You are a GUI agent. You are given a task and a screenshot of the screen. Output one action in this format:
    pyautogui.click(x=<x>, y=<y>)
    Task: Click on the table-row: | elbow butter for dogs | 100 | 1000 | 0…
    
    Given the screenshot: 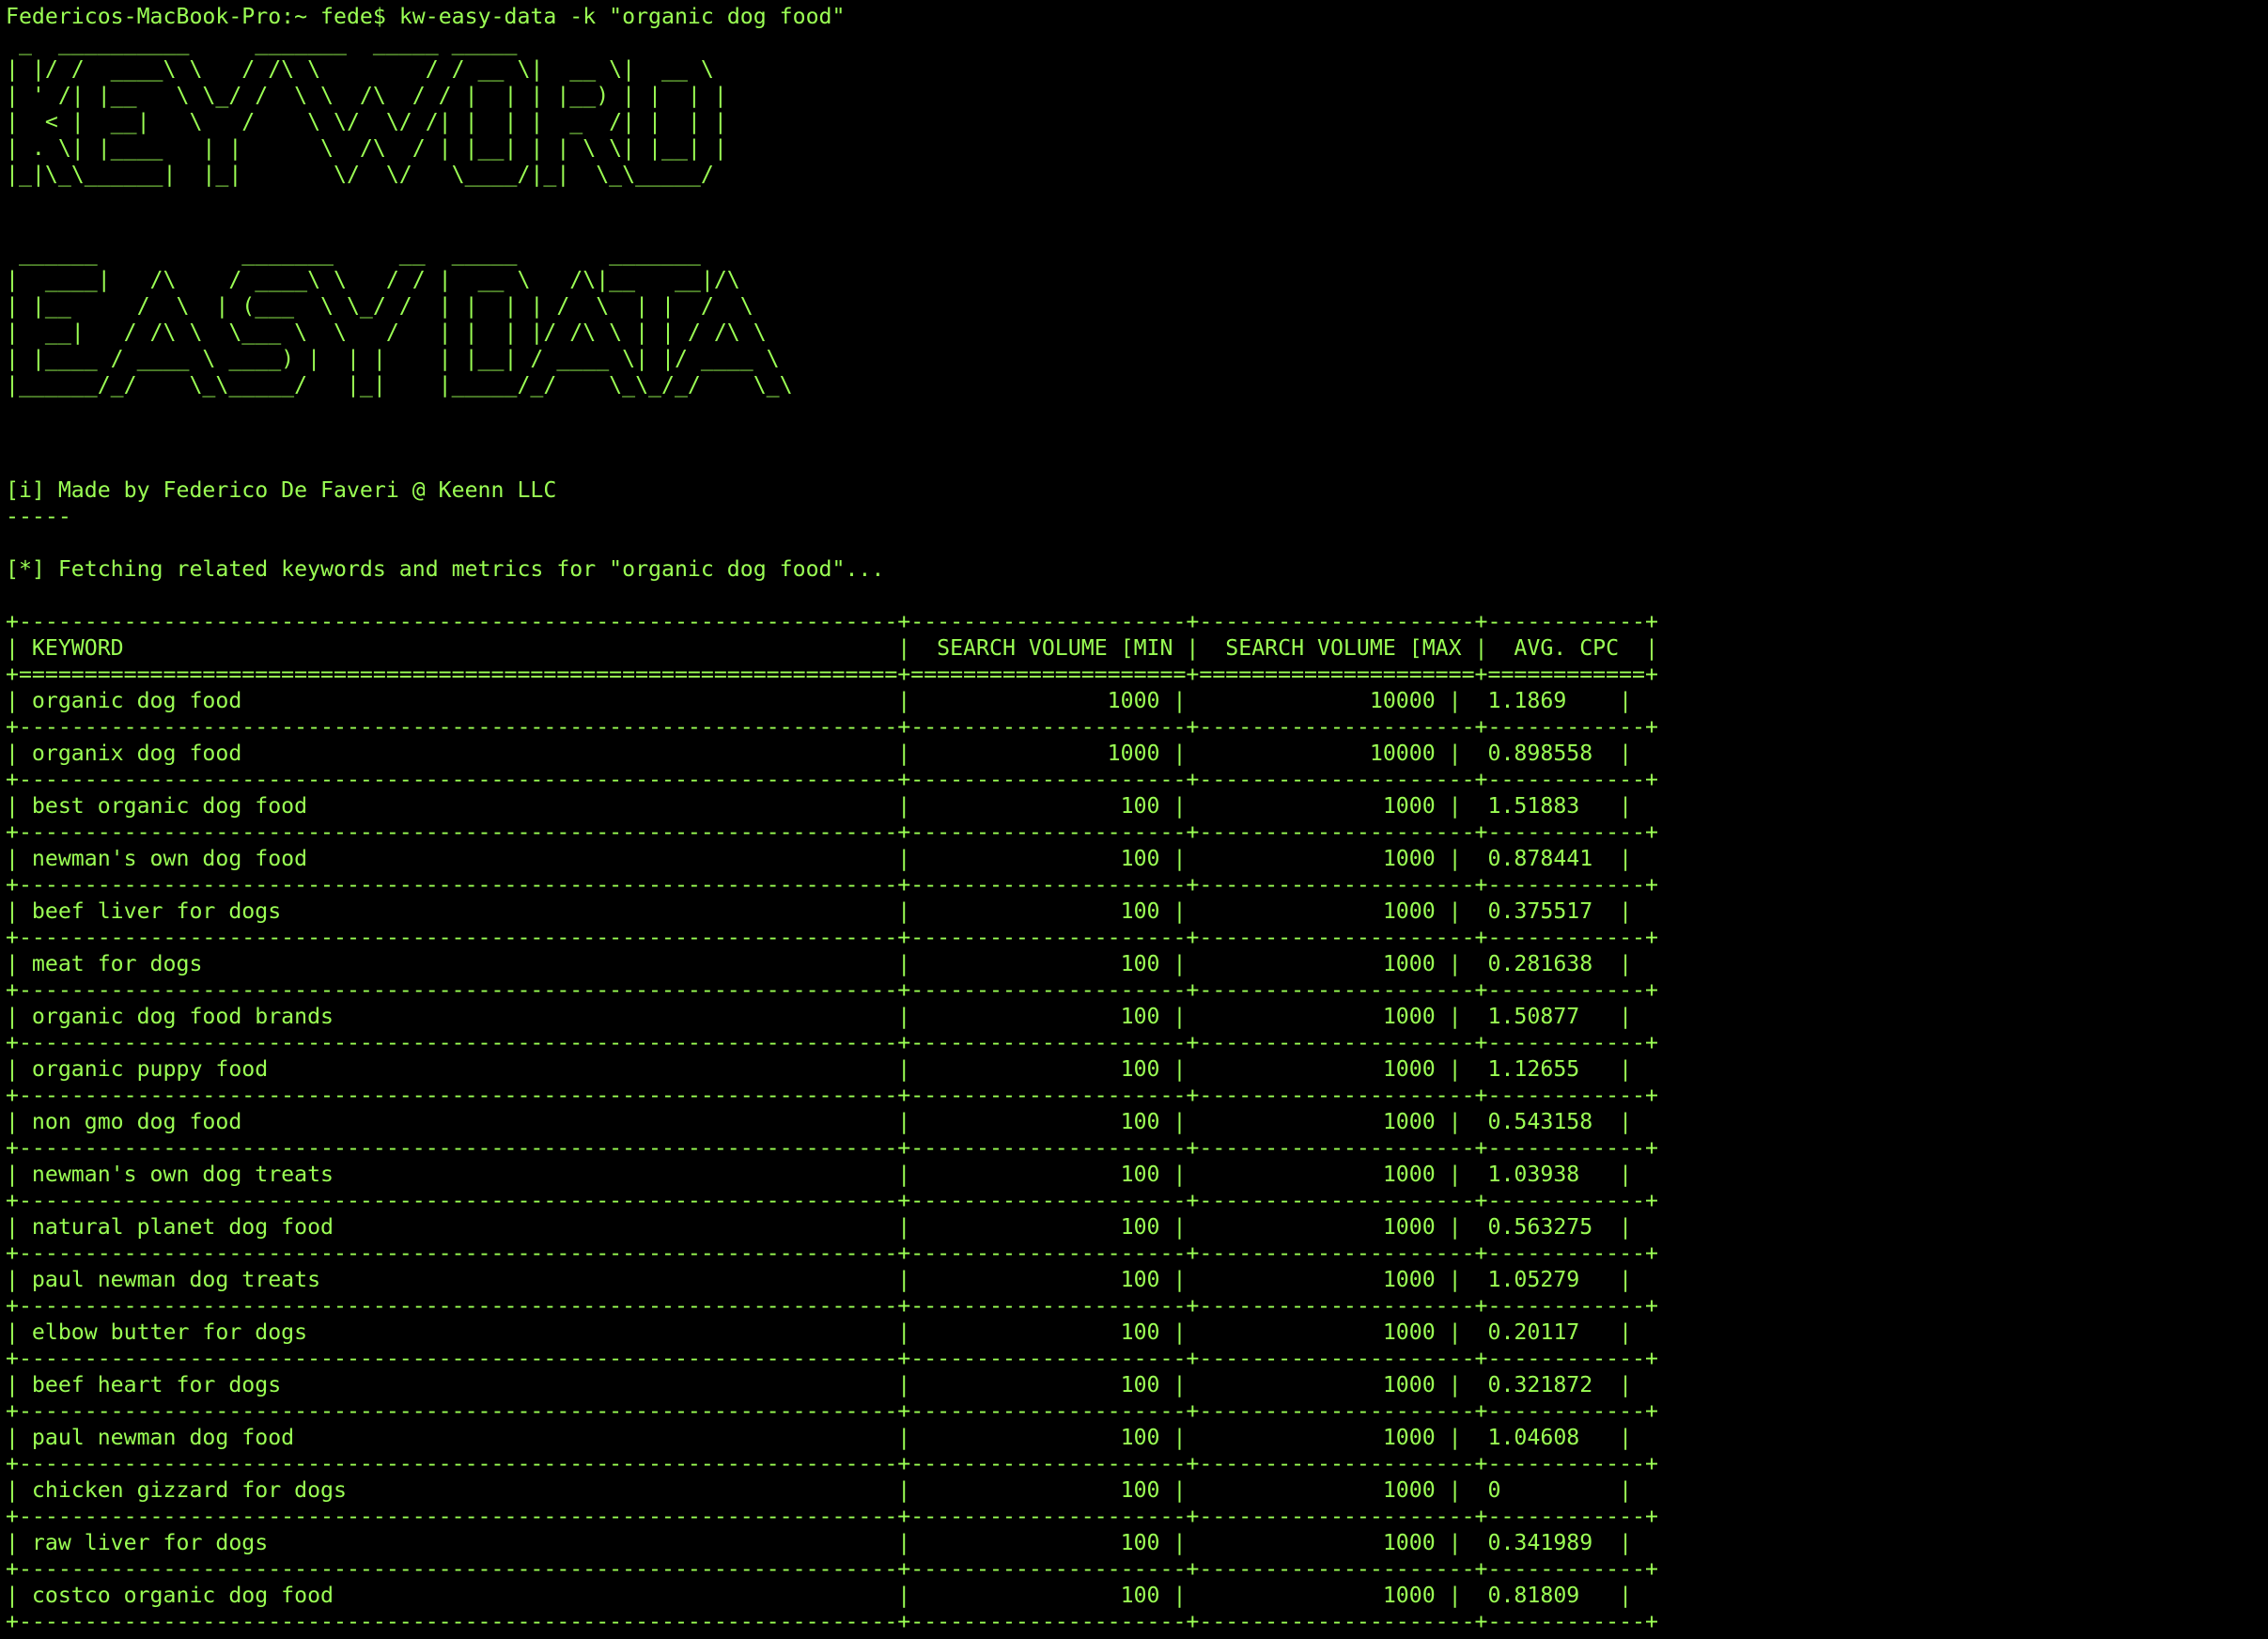 What is the action you would take?
    pyautogui.click(x=819, y=1332)
    